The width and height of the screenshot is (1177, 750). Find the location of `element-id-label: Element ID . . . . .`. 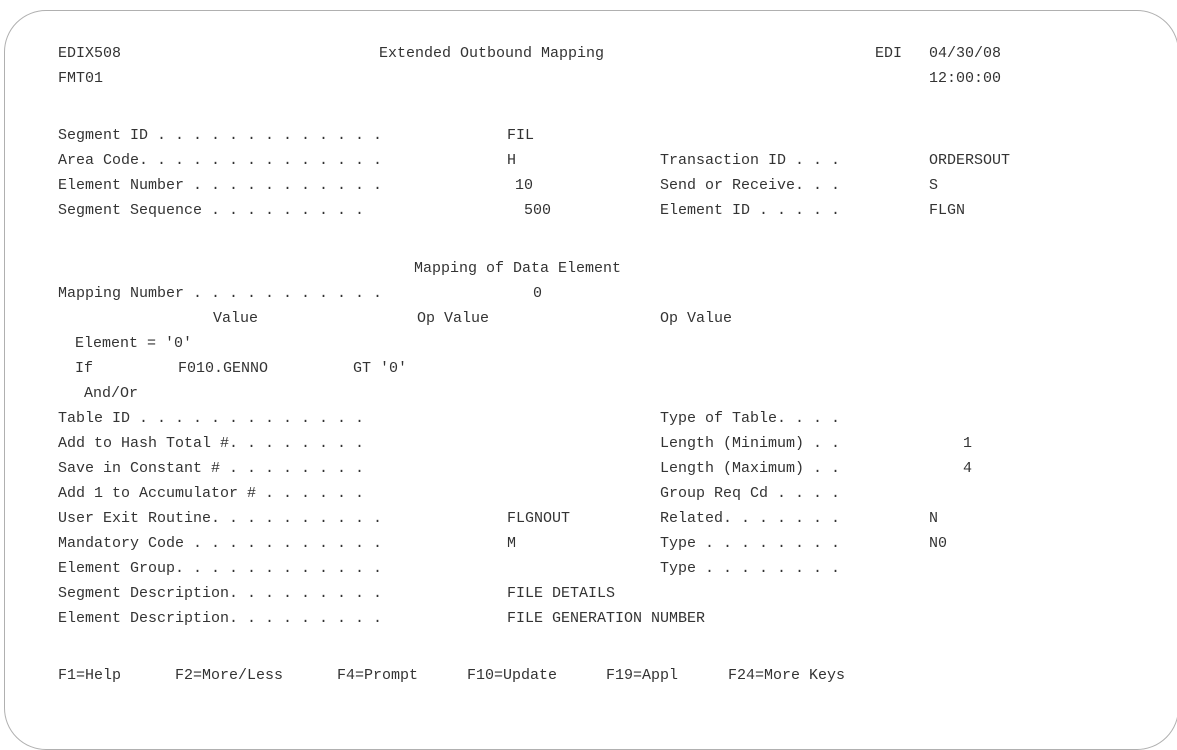

element-id-label: Element ID . . . . . is located at coordinates (750, 210).